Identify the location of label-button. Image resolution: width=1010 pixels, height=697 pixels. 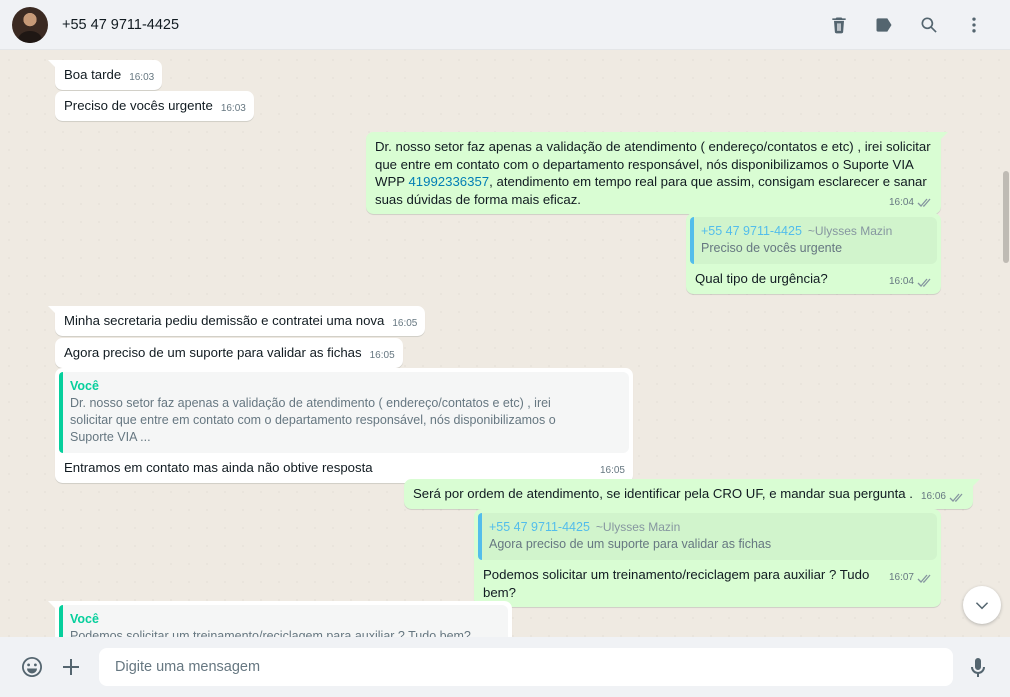
(883, 25).